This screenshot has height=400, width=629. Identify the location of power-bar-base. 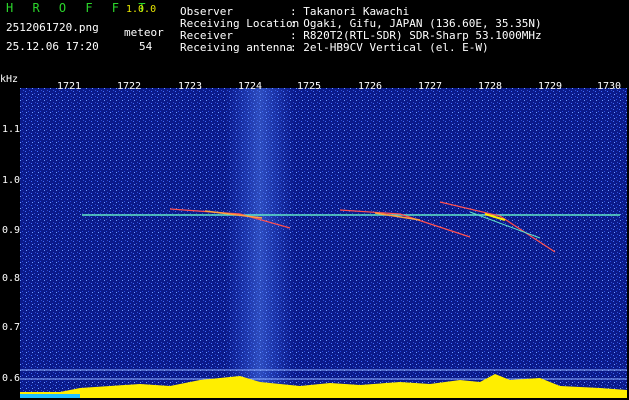
(50, 396).